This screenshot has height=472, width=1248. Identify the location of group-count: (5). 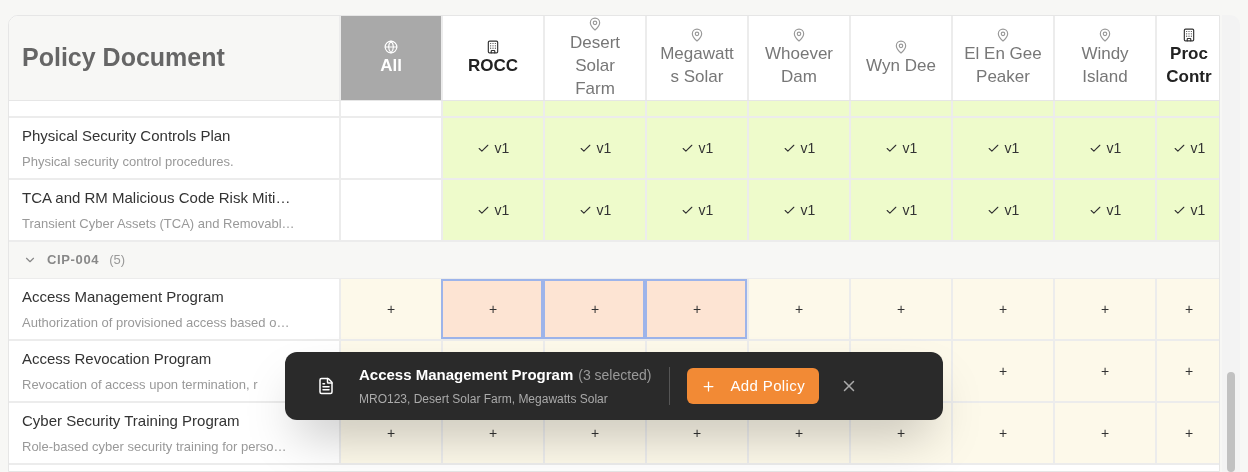
(117, 260).